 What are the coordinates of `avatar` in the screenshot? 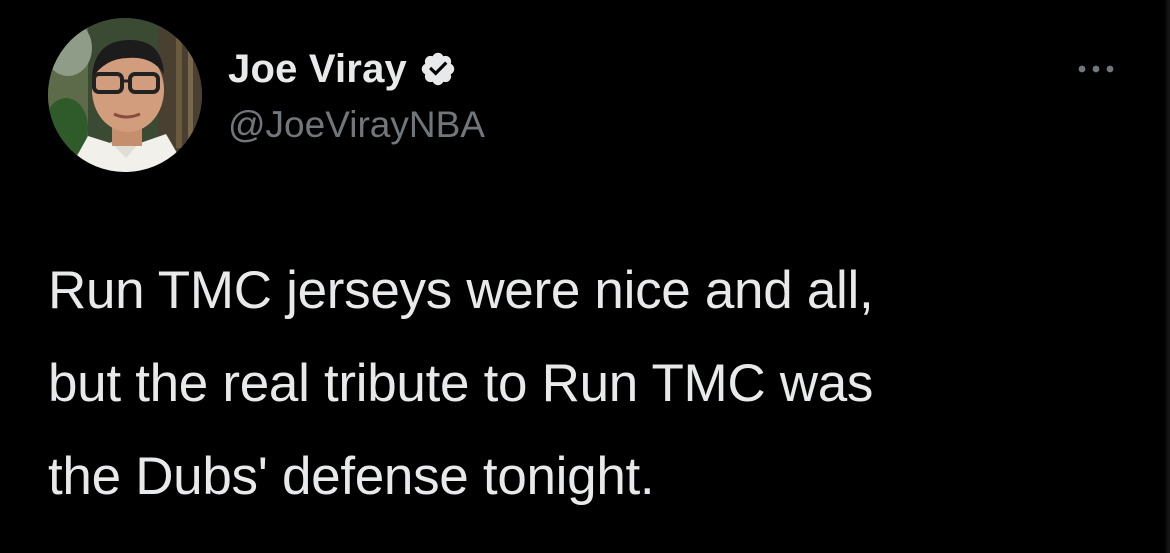 It's located at (125, 95).